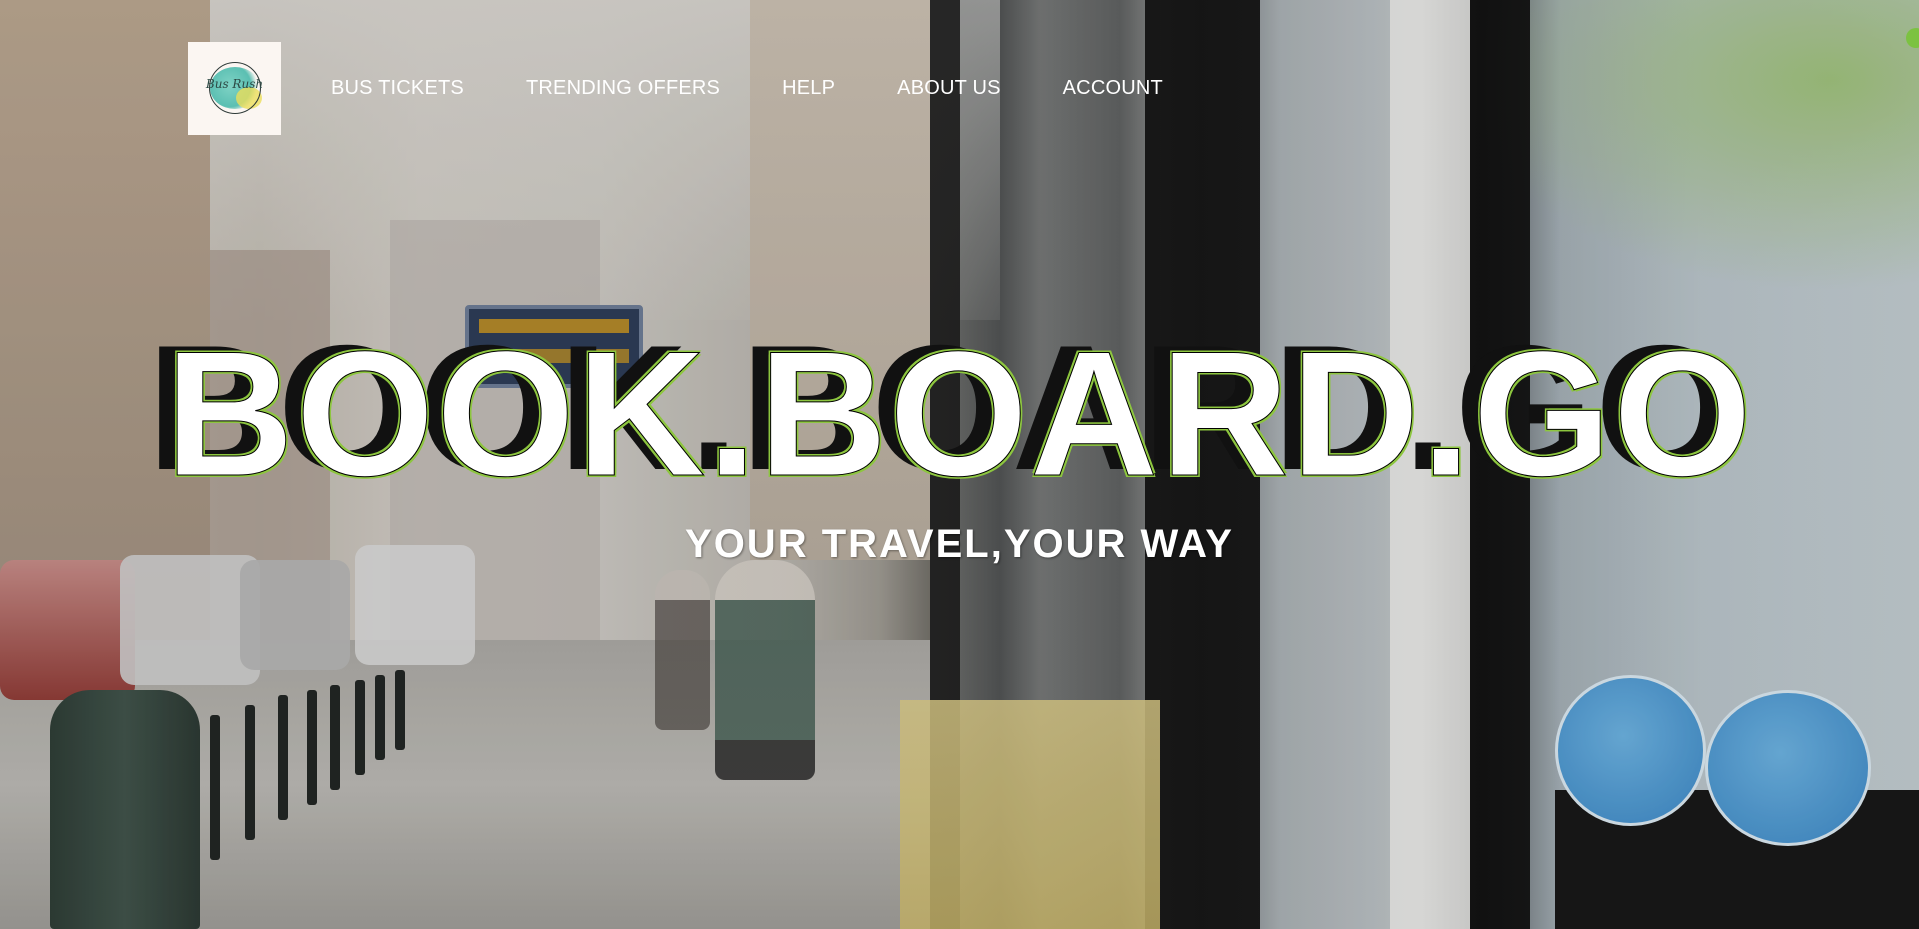 The image size is (1919, 929). What do you see at coordinates (234, 84) in the screenshot?
I see `logo-text: Bus Rush` at bounding box center [234, 84].